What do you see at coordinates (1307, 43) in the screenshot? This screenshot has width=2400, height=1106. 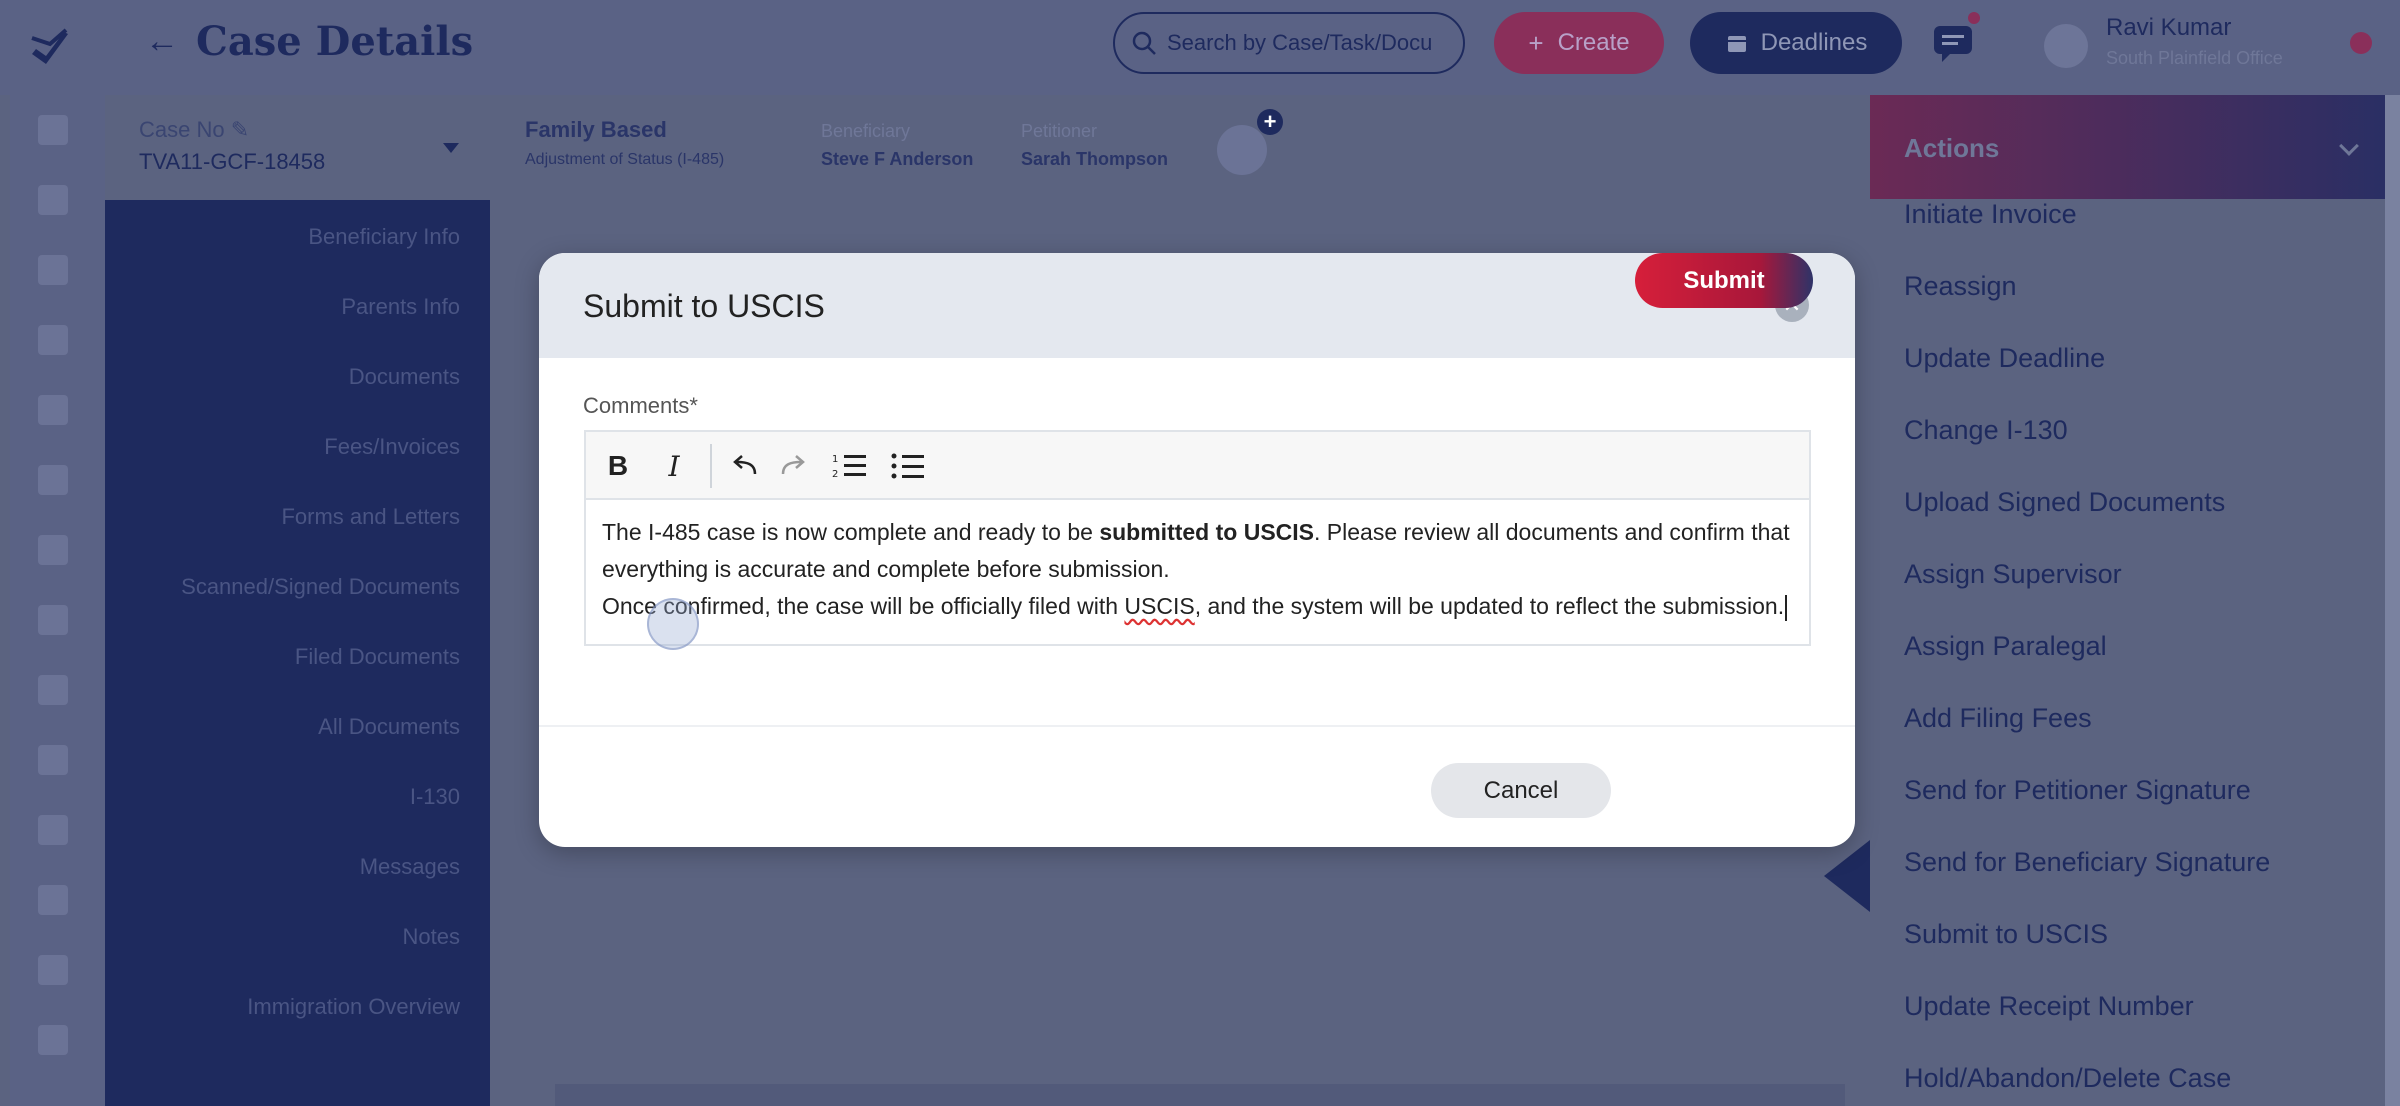 I see `search-input` at bounding box center [1307, 43].